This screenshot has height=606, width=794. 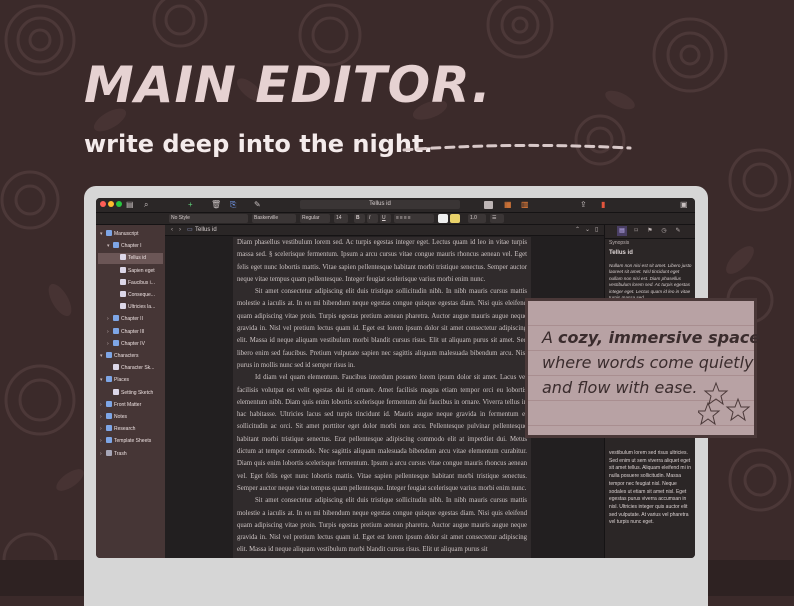 What do you see at coordinates (477, 218) in the screenshot?
I see `line-spacing-select: 1.0` at bounding box center [477, 218].